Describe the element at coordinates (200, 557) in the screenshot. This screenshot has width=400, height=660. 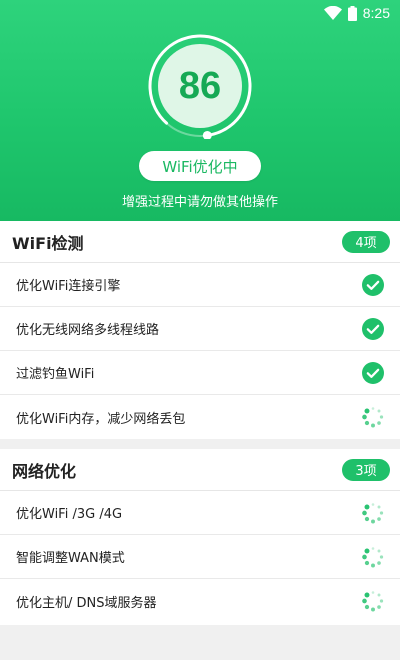
I see `list-item: 智能调整WAN模式` at that location.